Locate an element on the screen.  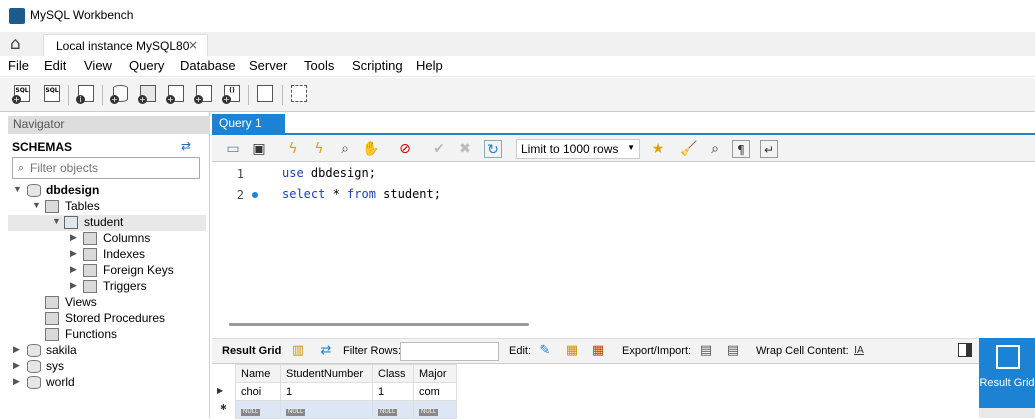
create-schema-icon: + is located at coordinates (121, 94).